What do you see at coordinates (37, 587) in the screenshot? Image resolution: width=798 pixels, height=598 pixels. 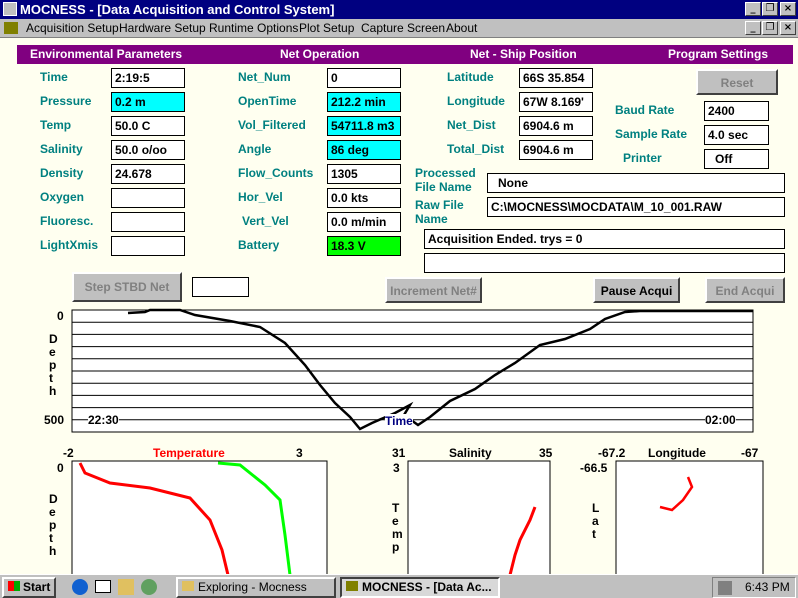 I see `start-label: Start` at bounding box center [37, 587].